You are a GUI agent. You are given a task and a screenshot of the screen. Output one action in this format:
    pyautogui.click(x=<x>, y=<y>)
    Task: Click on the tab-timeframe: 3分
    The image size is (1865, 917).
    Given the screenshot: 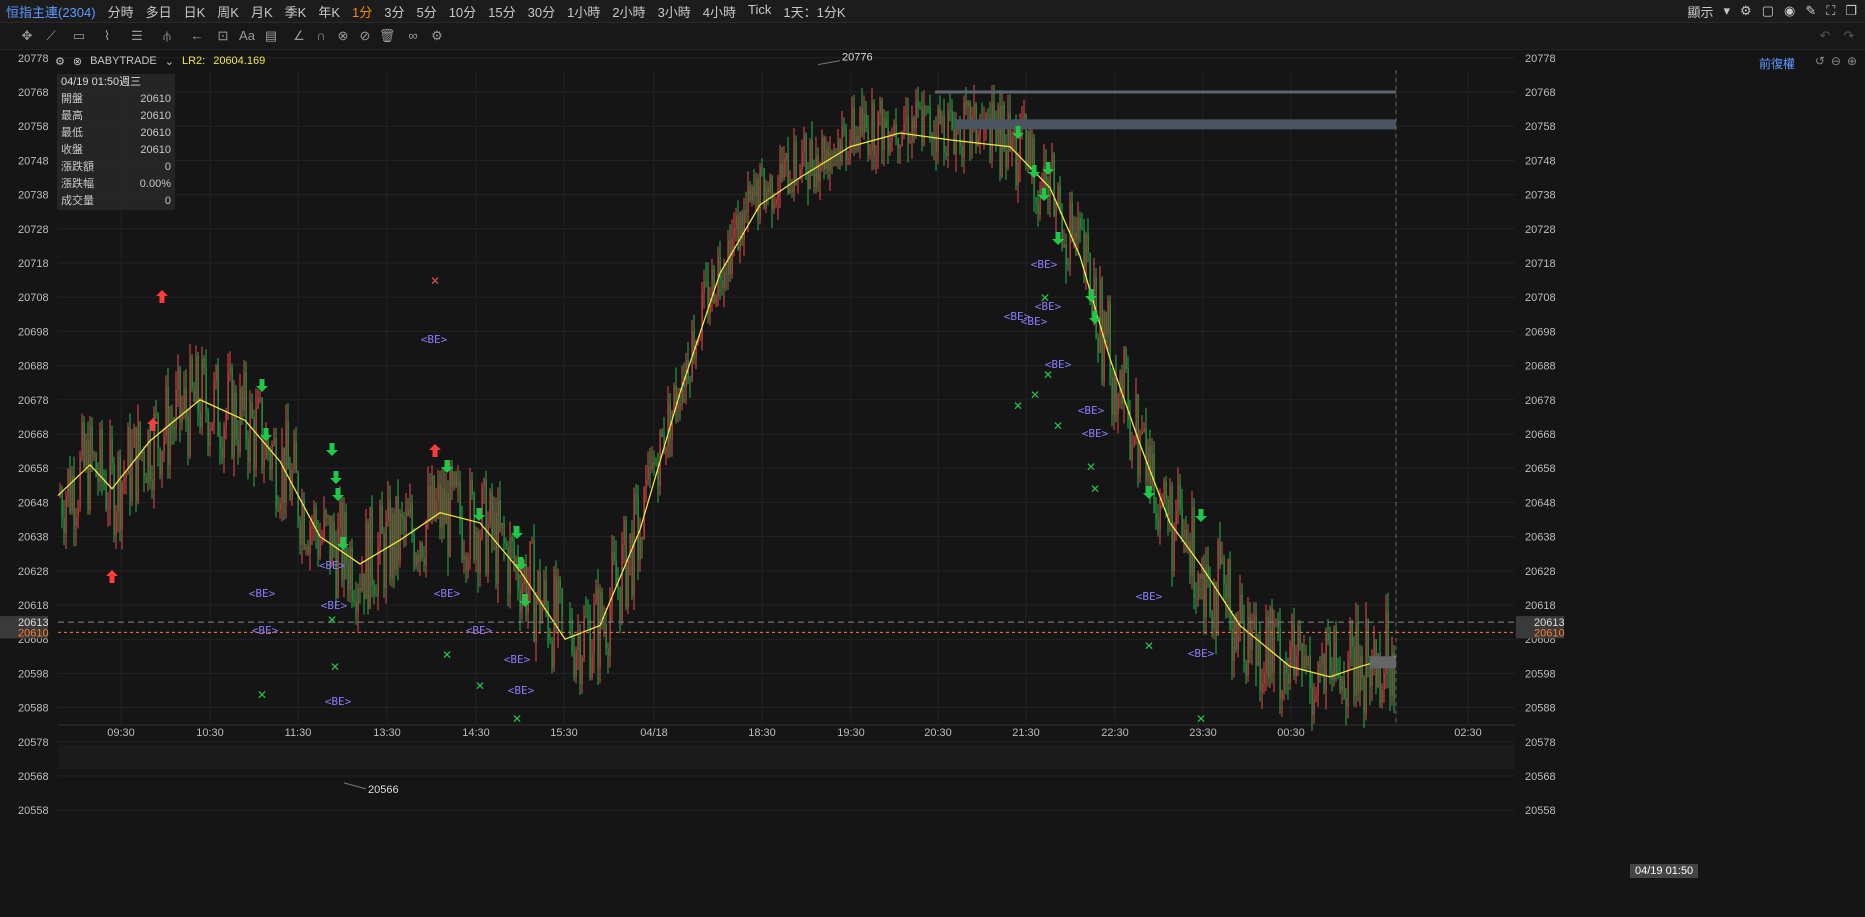 What is the action you would take?
    pyautogui.click(x=394, y=11)
    